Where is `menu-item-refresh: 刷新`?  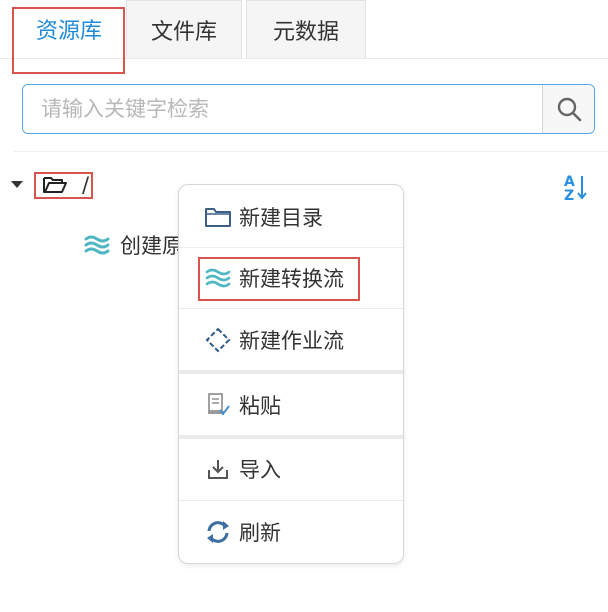 menu-item-refresh: 刷新 is located at coordinates (291, 532).